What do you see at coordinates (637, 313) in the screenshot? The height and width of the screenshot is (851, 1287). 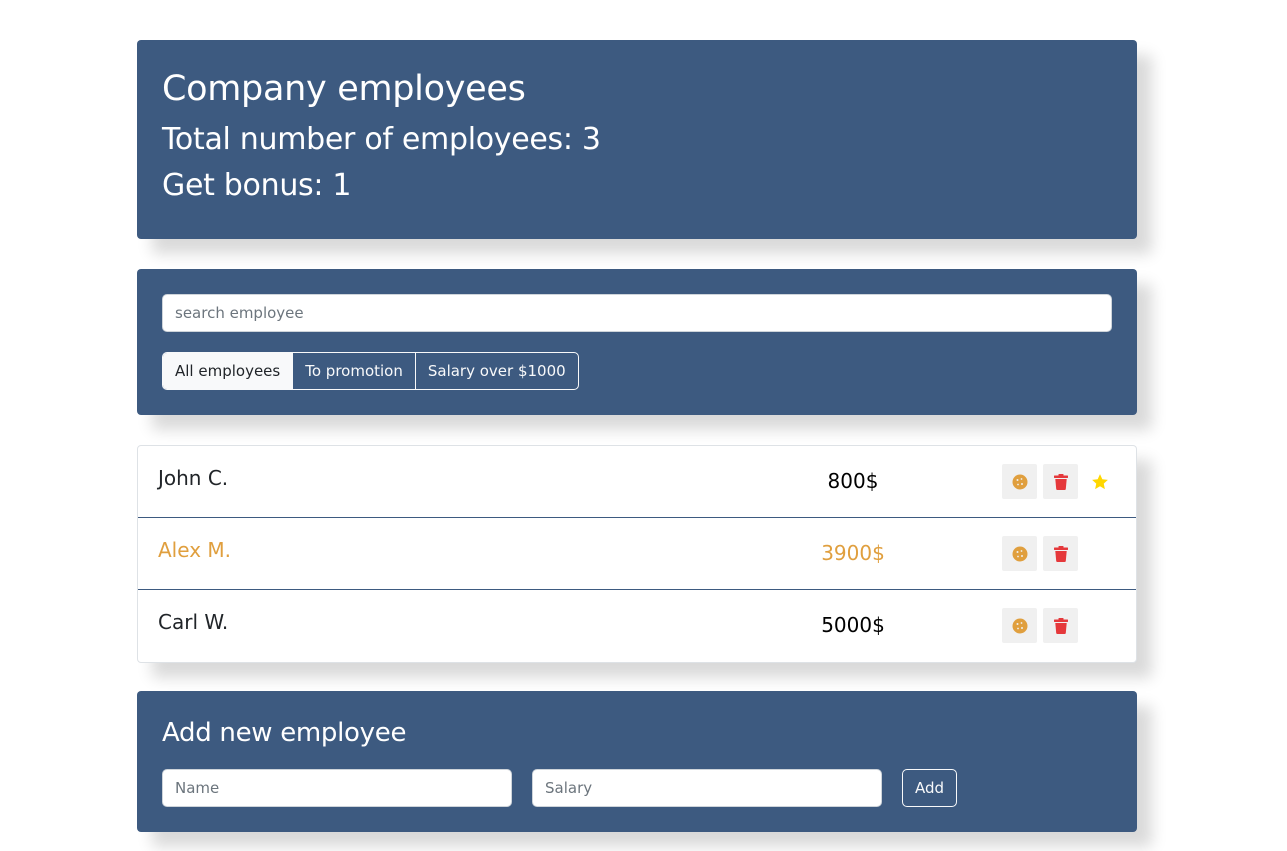 I see `search-input` at bounding box center [637, 313].